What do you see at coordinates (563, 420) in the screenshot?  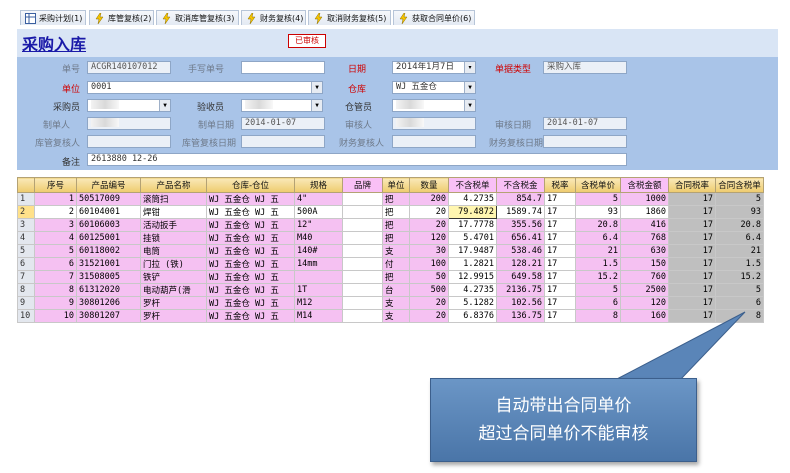 I see `callout-box: 自动带出合同单价 超过合同单价不能审核` at bounding box center [563, 420].